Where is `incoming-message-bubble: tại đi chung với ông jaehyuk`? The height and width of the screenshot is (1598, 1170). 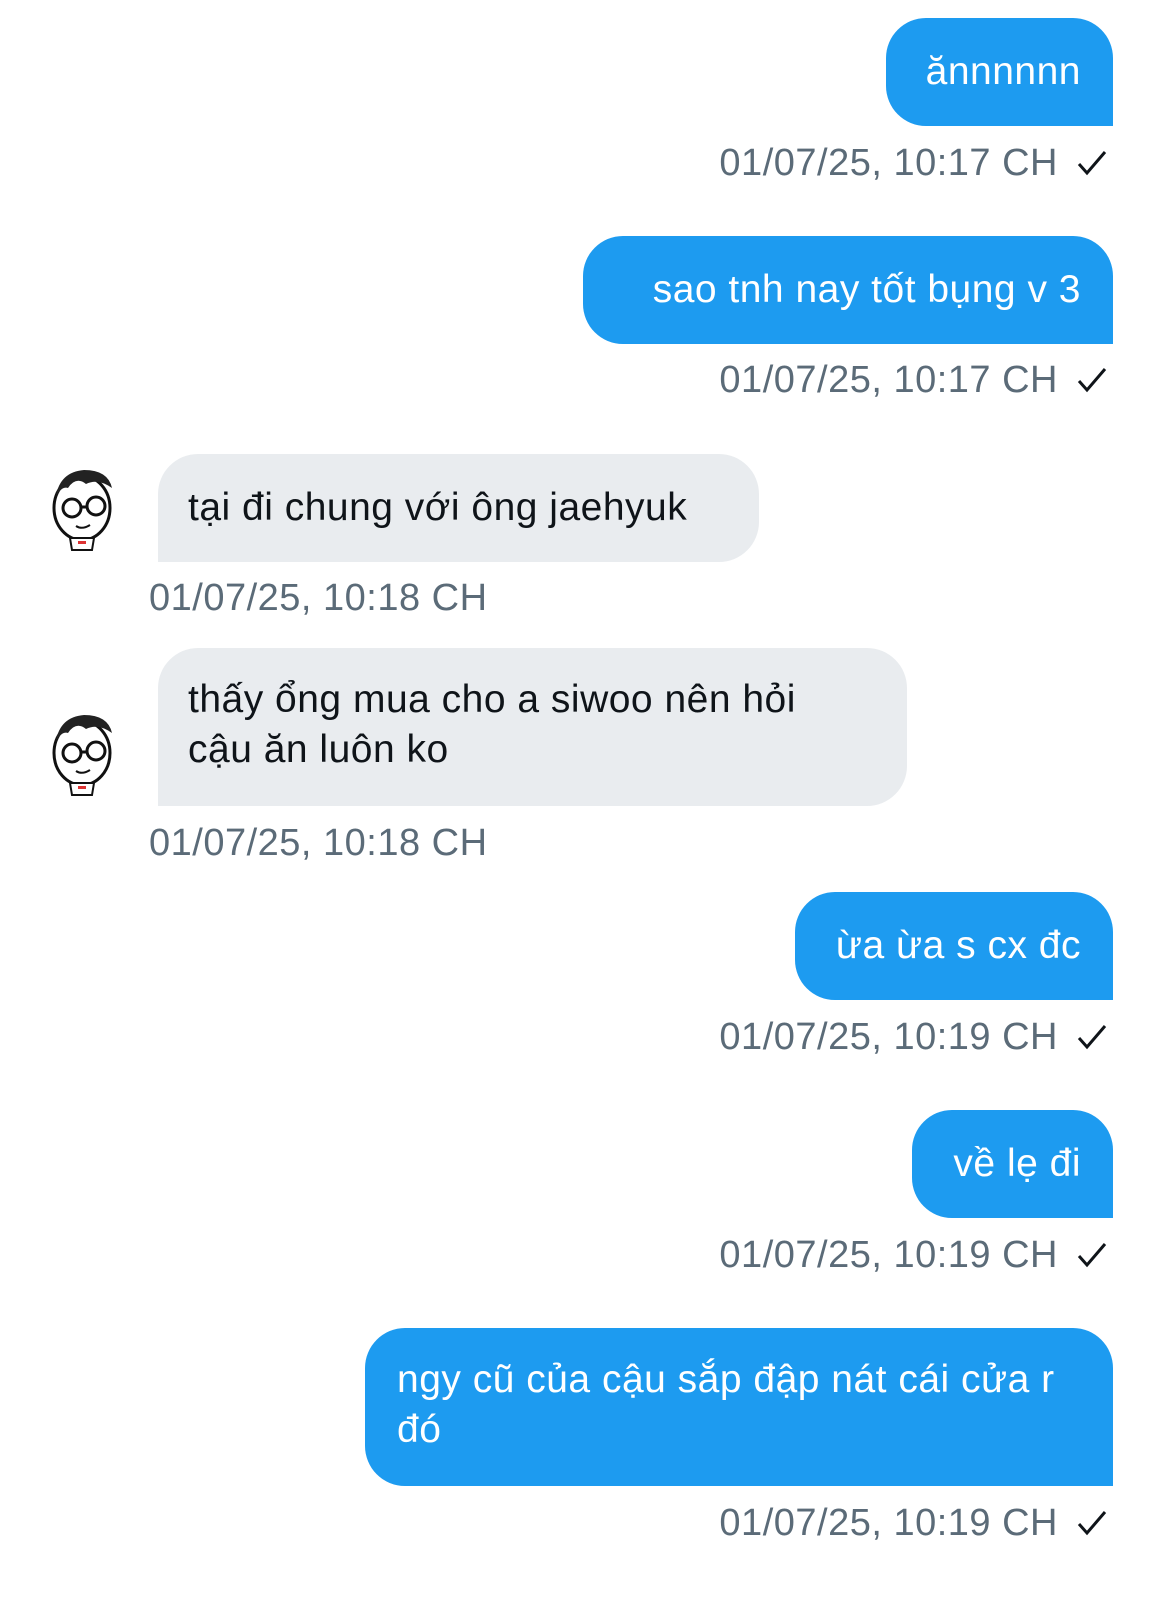
incoming-message-bubble: tại đi chung với ông jaehyuk is located at coordinates (458, 508).